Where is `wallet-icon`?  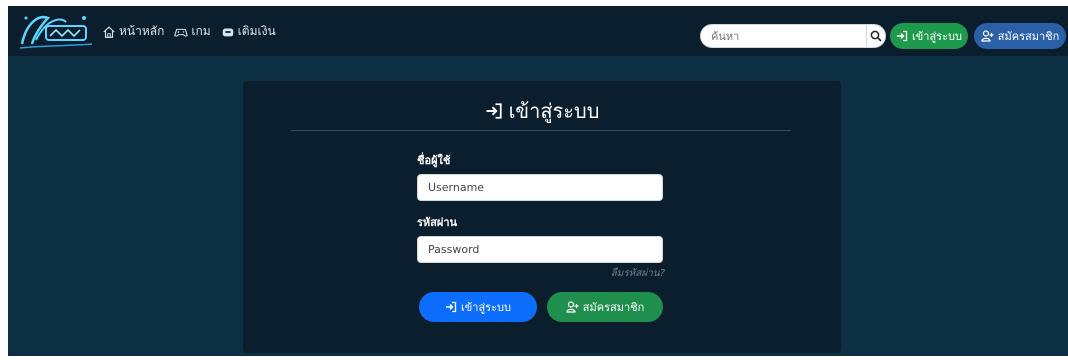
wallet-icon is located at coordinates (227, 32).